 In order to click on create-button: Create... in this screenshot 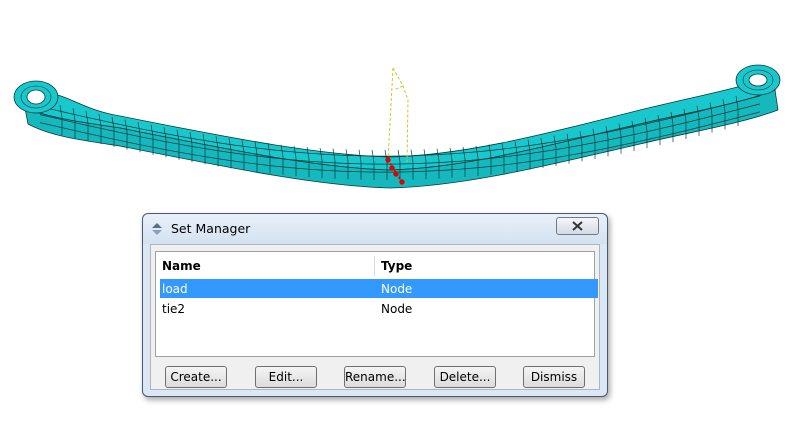, I will do `click(196, 377)`.